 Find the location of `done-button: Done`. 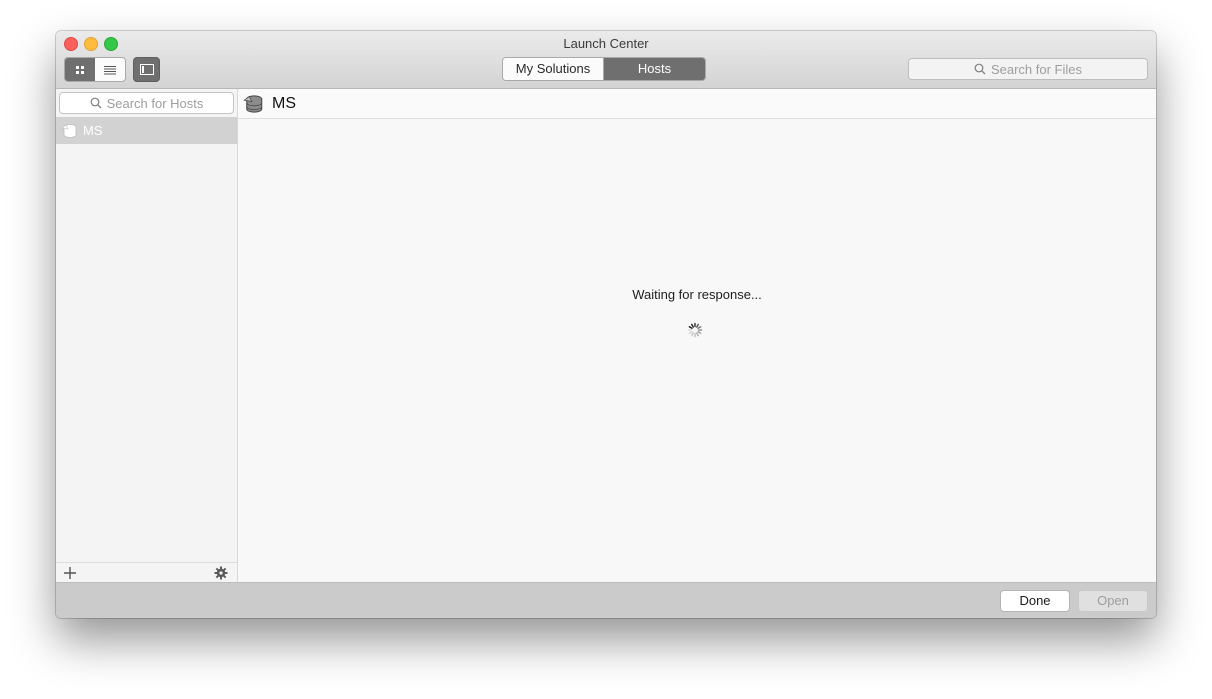

done-button: Done is located at coordinates (1035, 601).